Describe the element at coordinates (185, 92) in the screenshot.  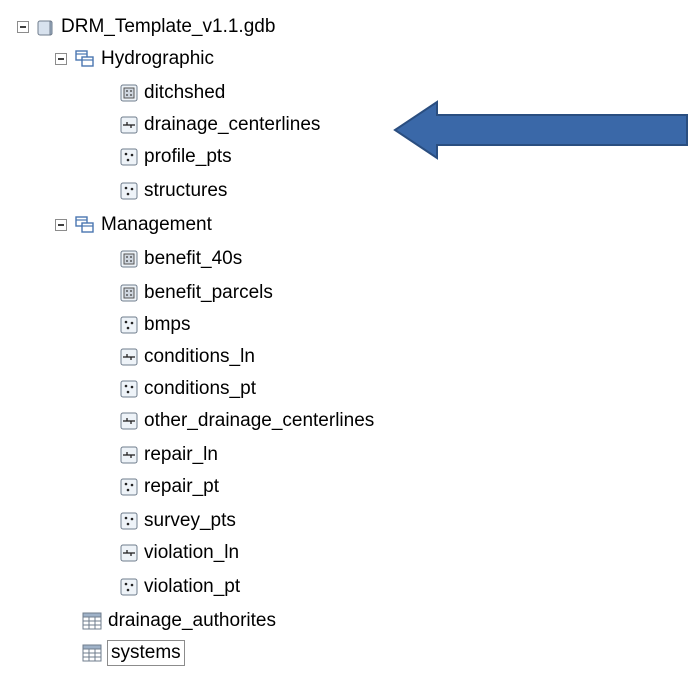
I see `tree-item-label: ditchshed` at that location.